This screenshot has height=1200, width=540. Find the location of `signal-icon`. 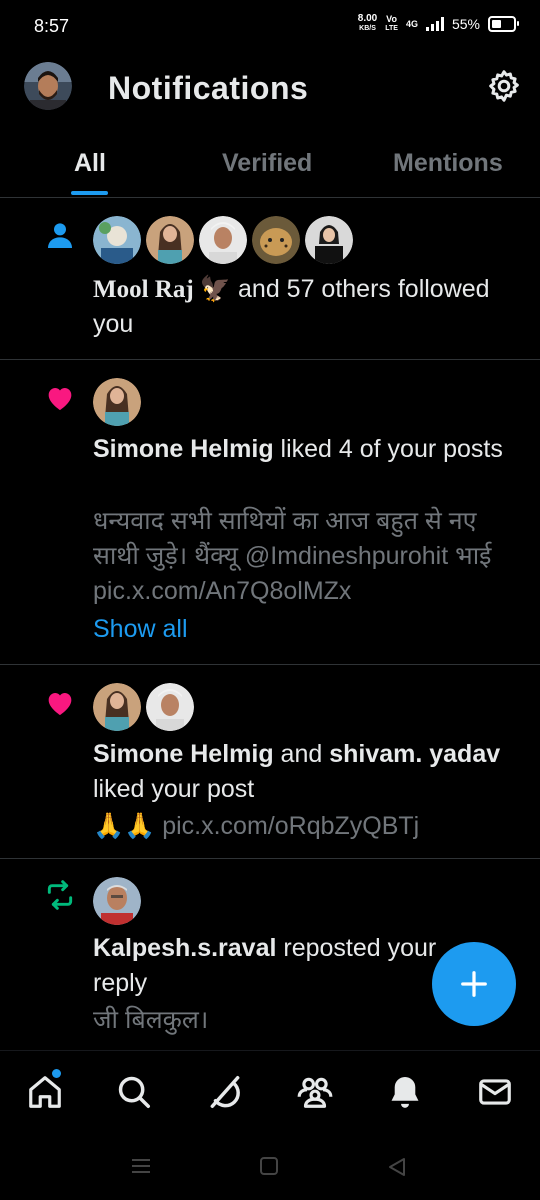

signal-icon is located at coordinates (434, 24).